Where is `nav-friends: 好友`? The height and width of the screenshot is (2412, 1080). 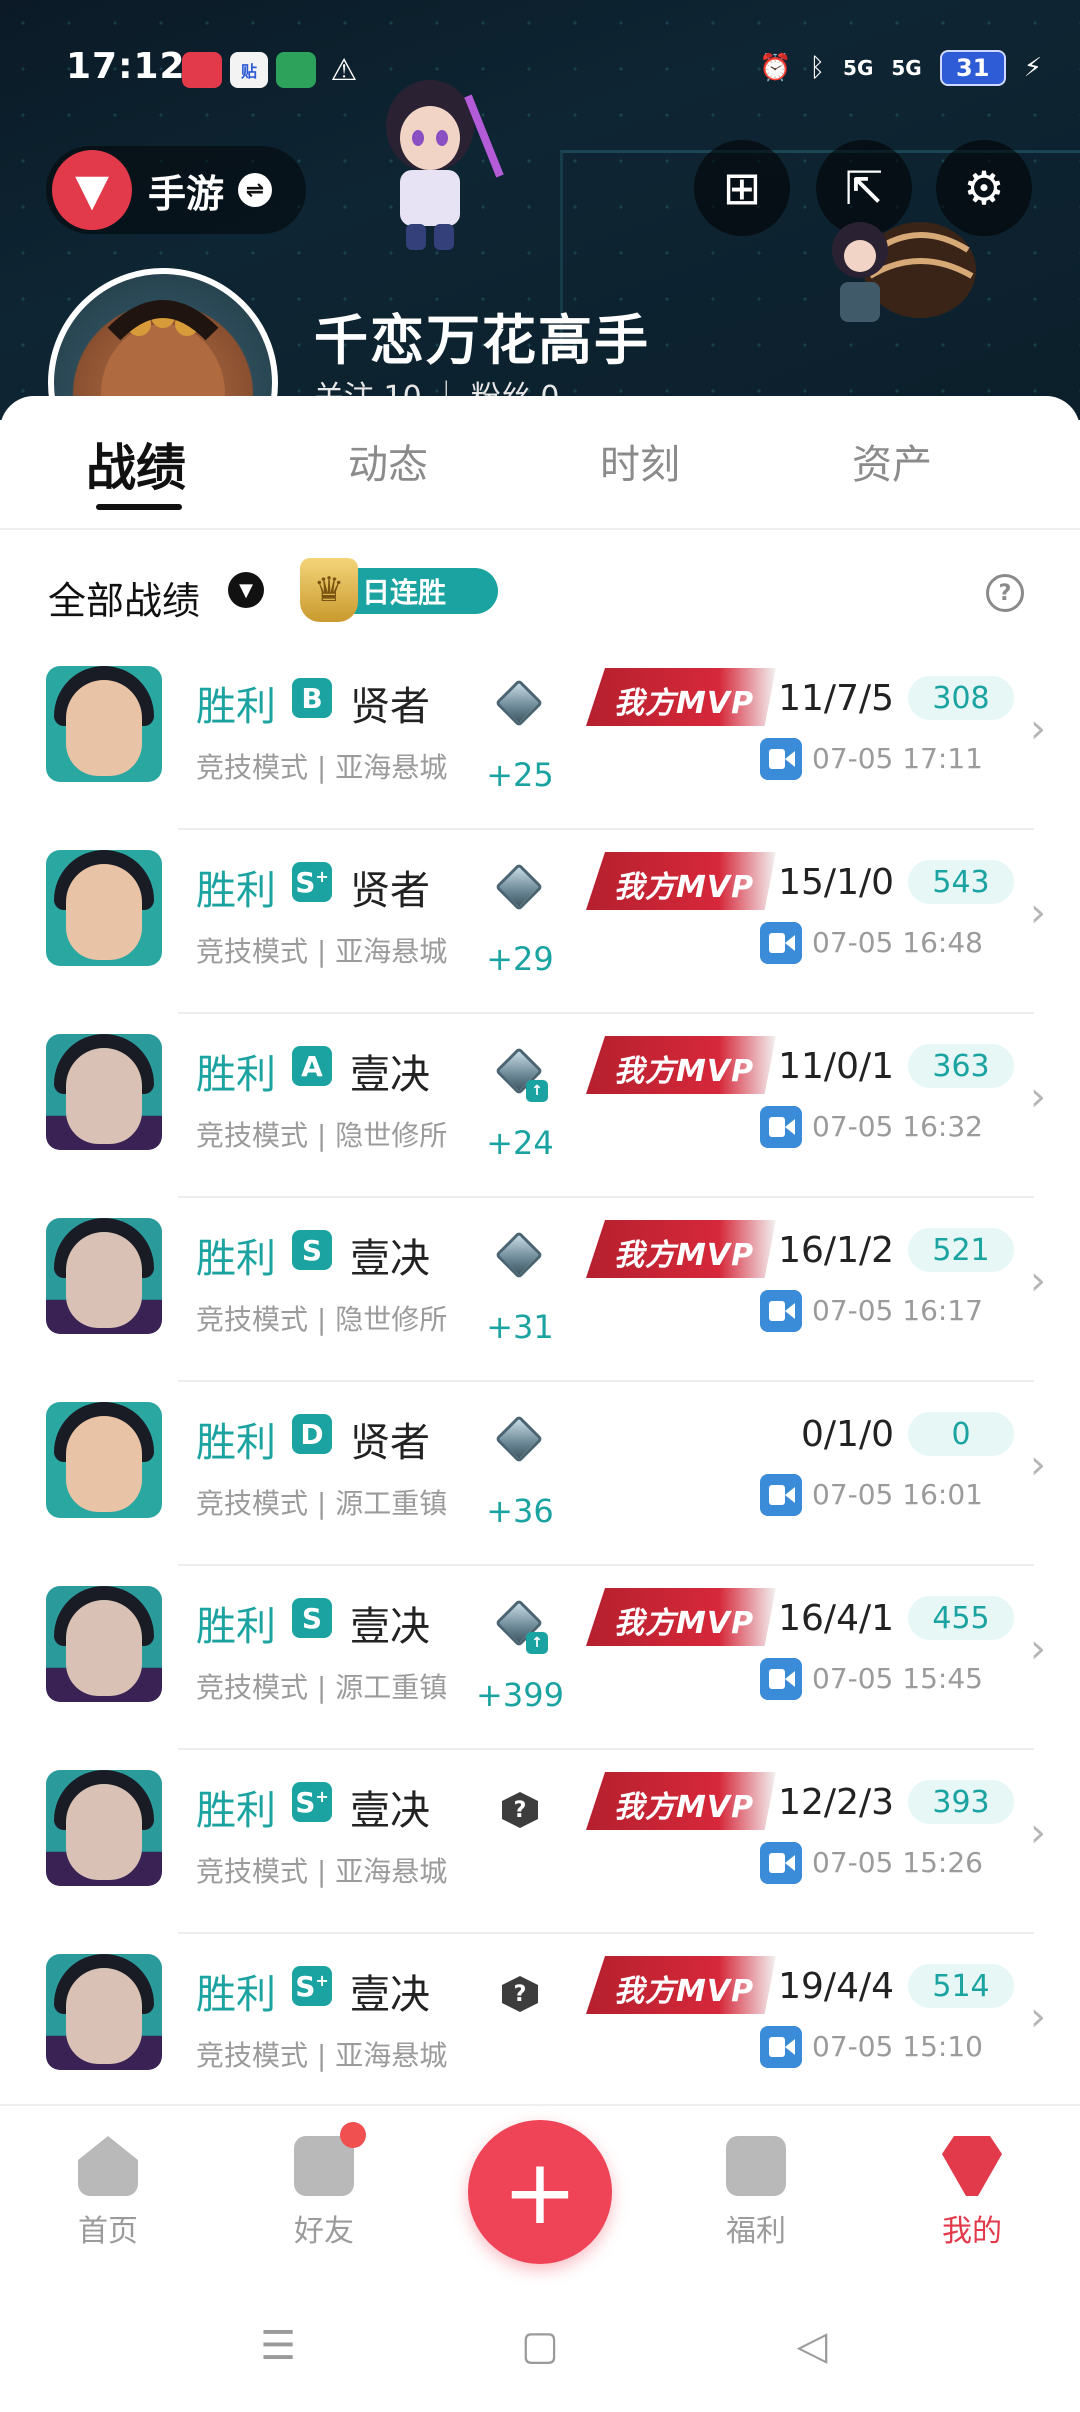 nav-friends: 好友 is located at coordinates (324, 2186).